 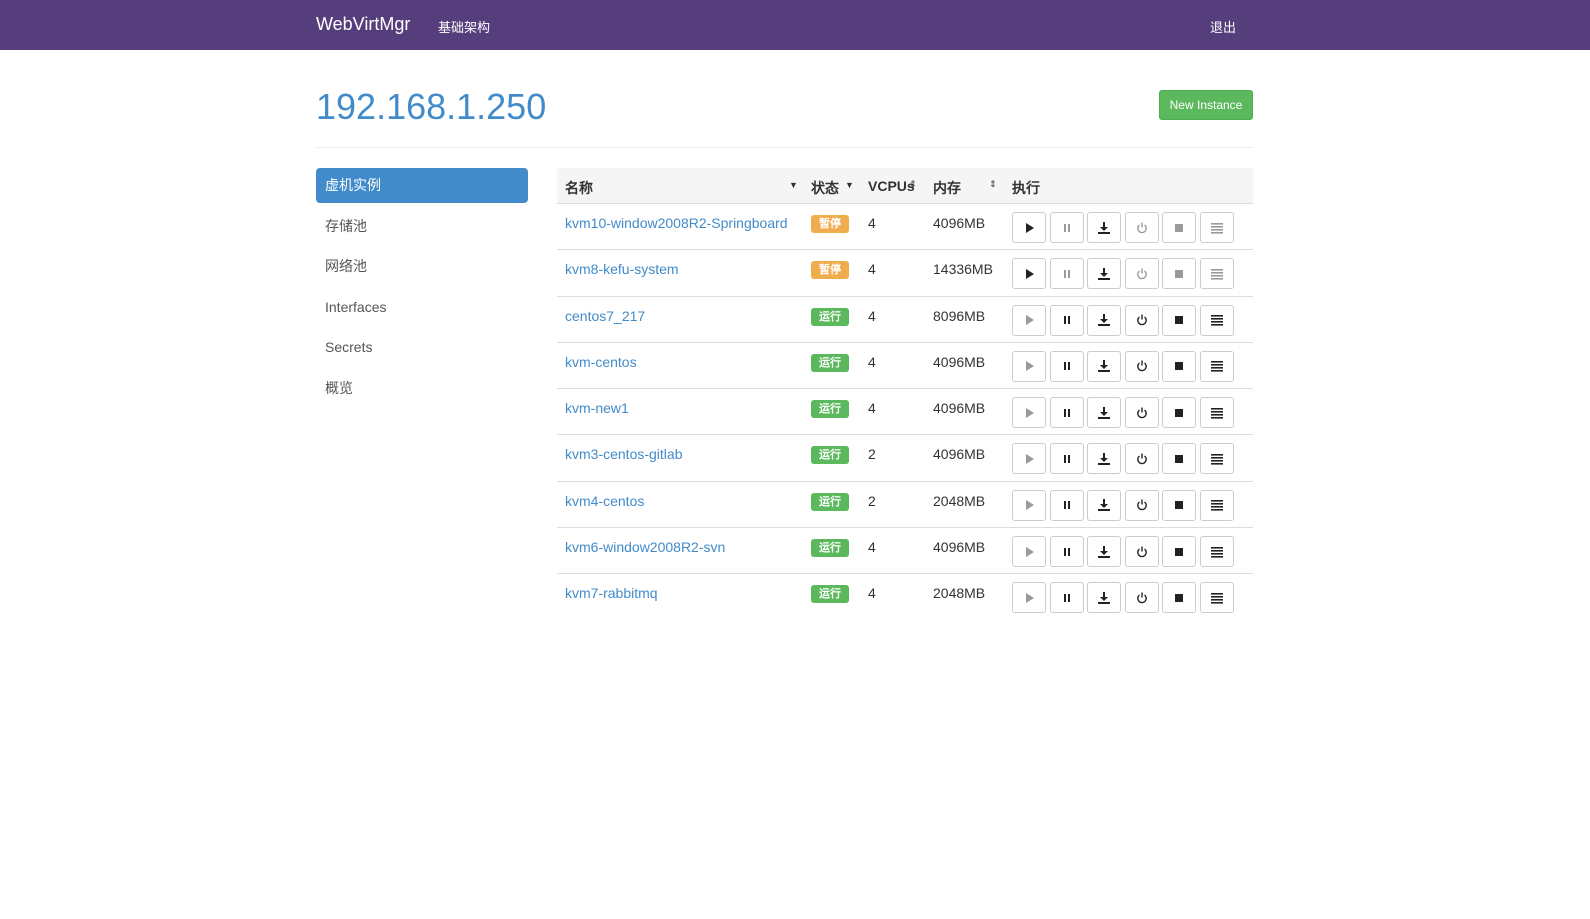 What do you see at coordinates (605, 316) in the screenshot?
I see `instance-name-link: centos7_217` at bounding box center [605, 316].